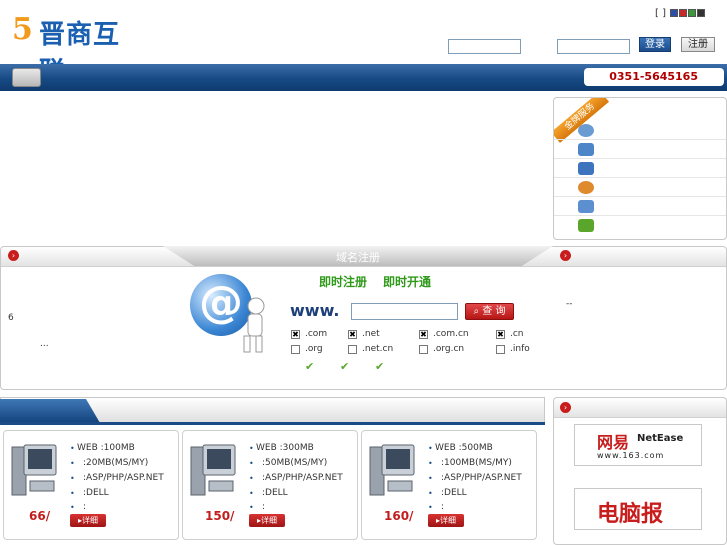  I want to click on language-switcher: [ ], so click(680, 13).